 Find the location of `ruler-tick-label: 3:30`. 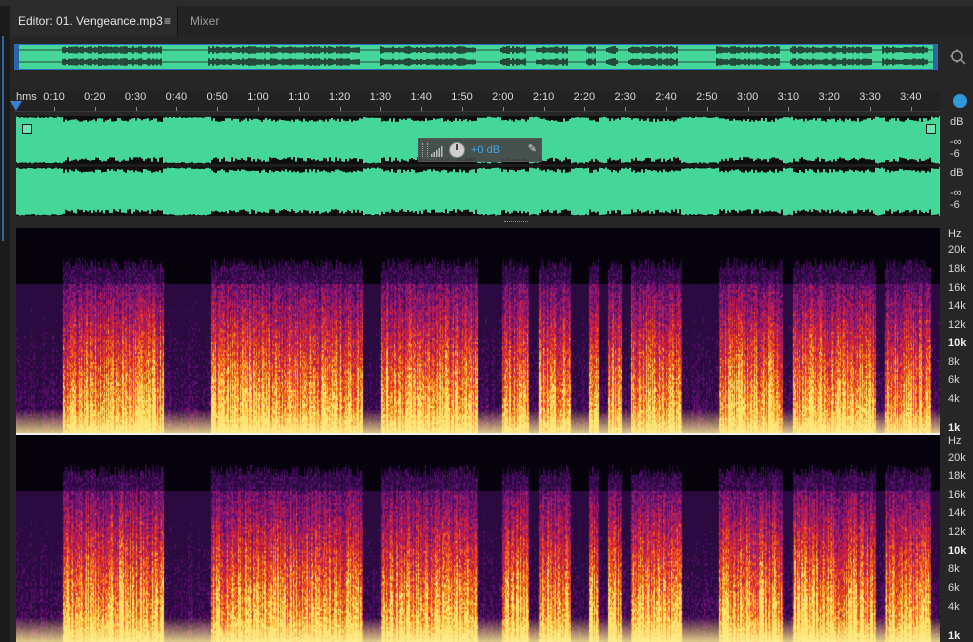

ruler-tick-label: 3:30 is located at coordinates (870, 97).